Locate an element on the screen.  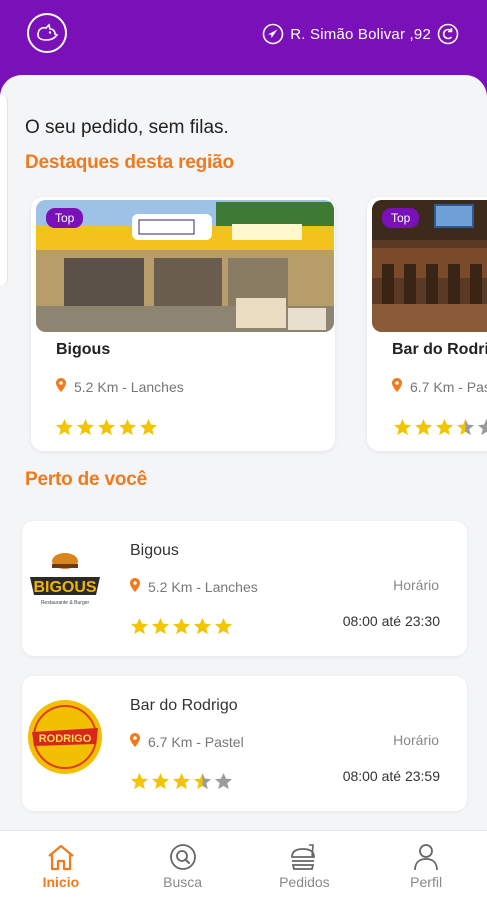
dog-logo-icon is located at coordinates (47, 33).